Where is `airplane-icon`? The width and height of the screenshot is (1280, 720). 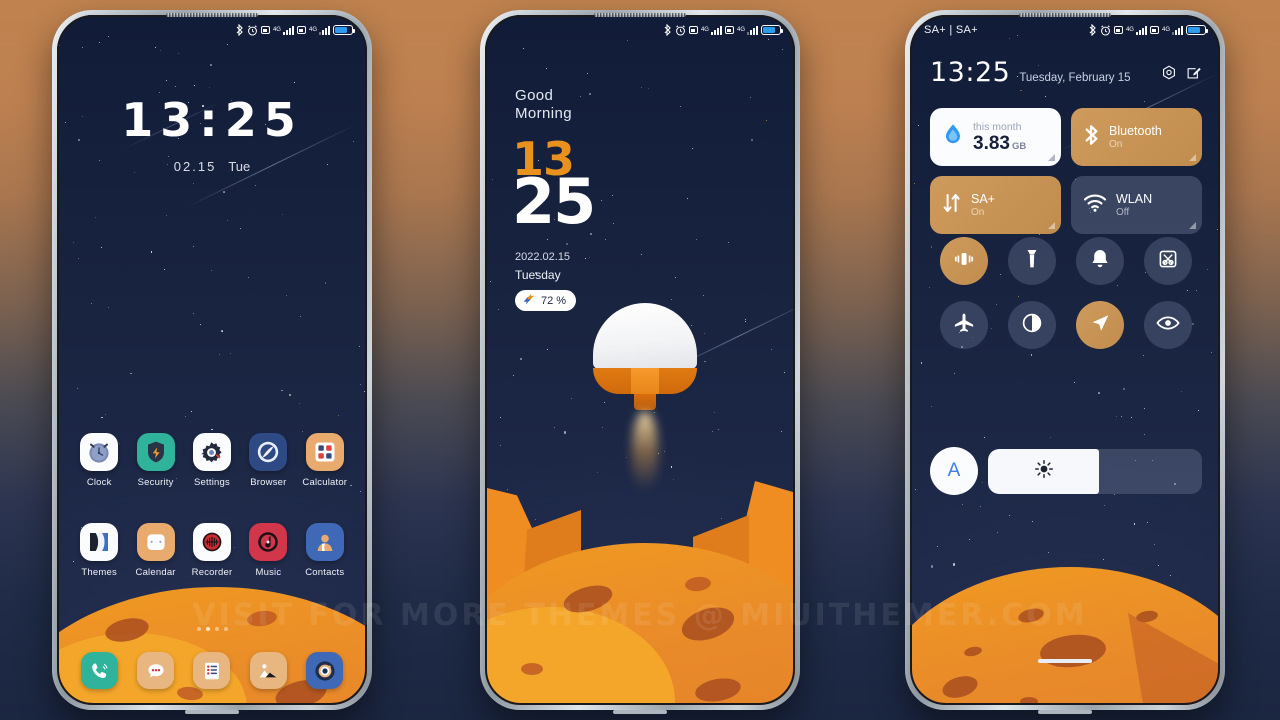 airplane-icon is located at coordinates (964, 325).